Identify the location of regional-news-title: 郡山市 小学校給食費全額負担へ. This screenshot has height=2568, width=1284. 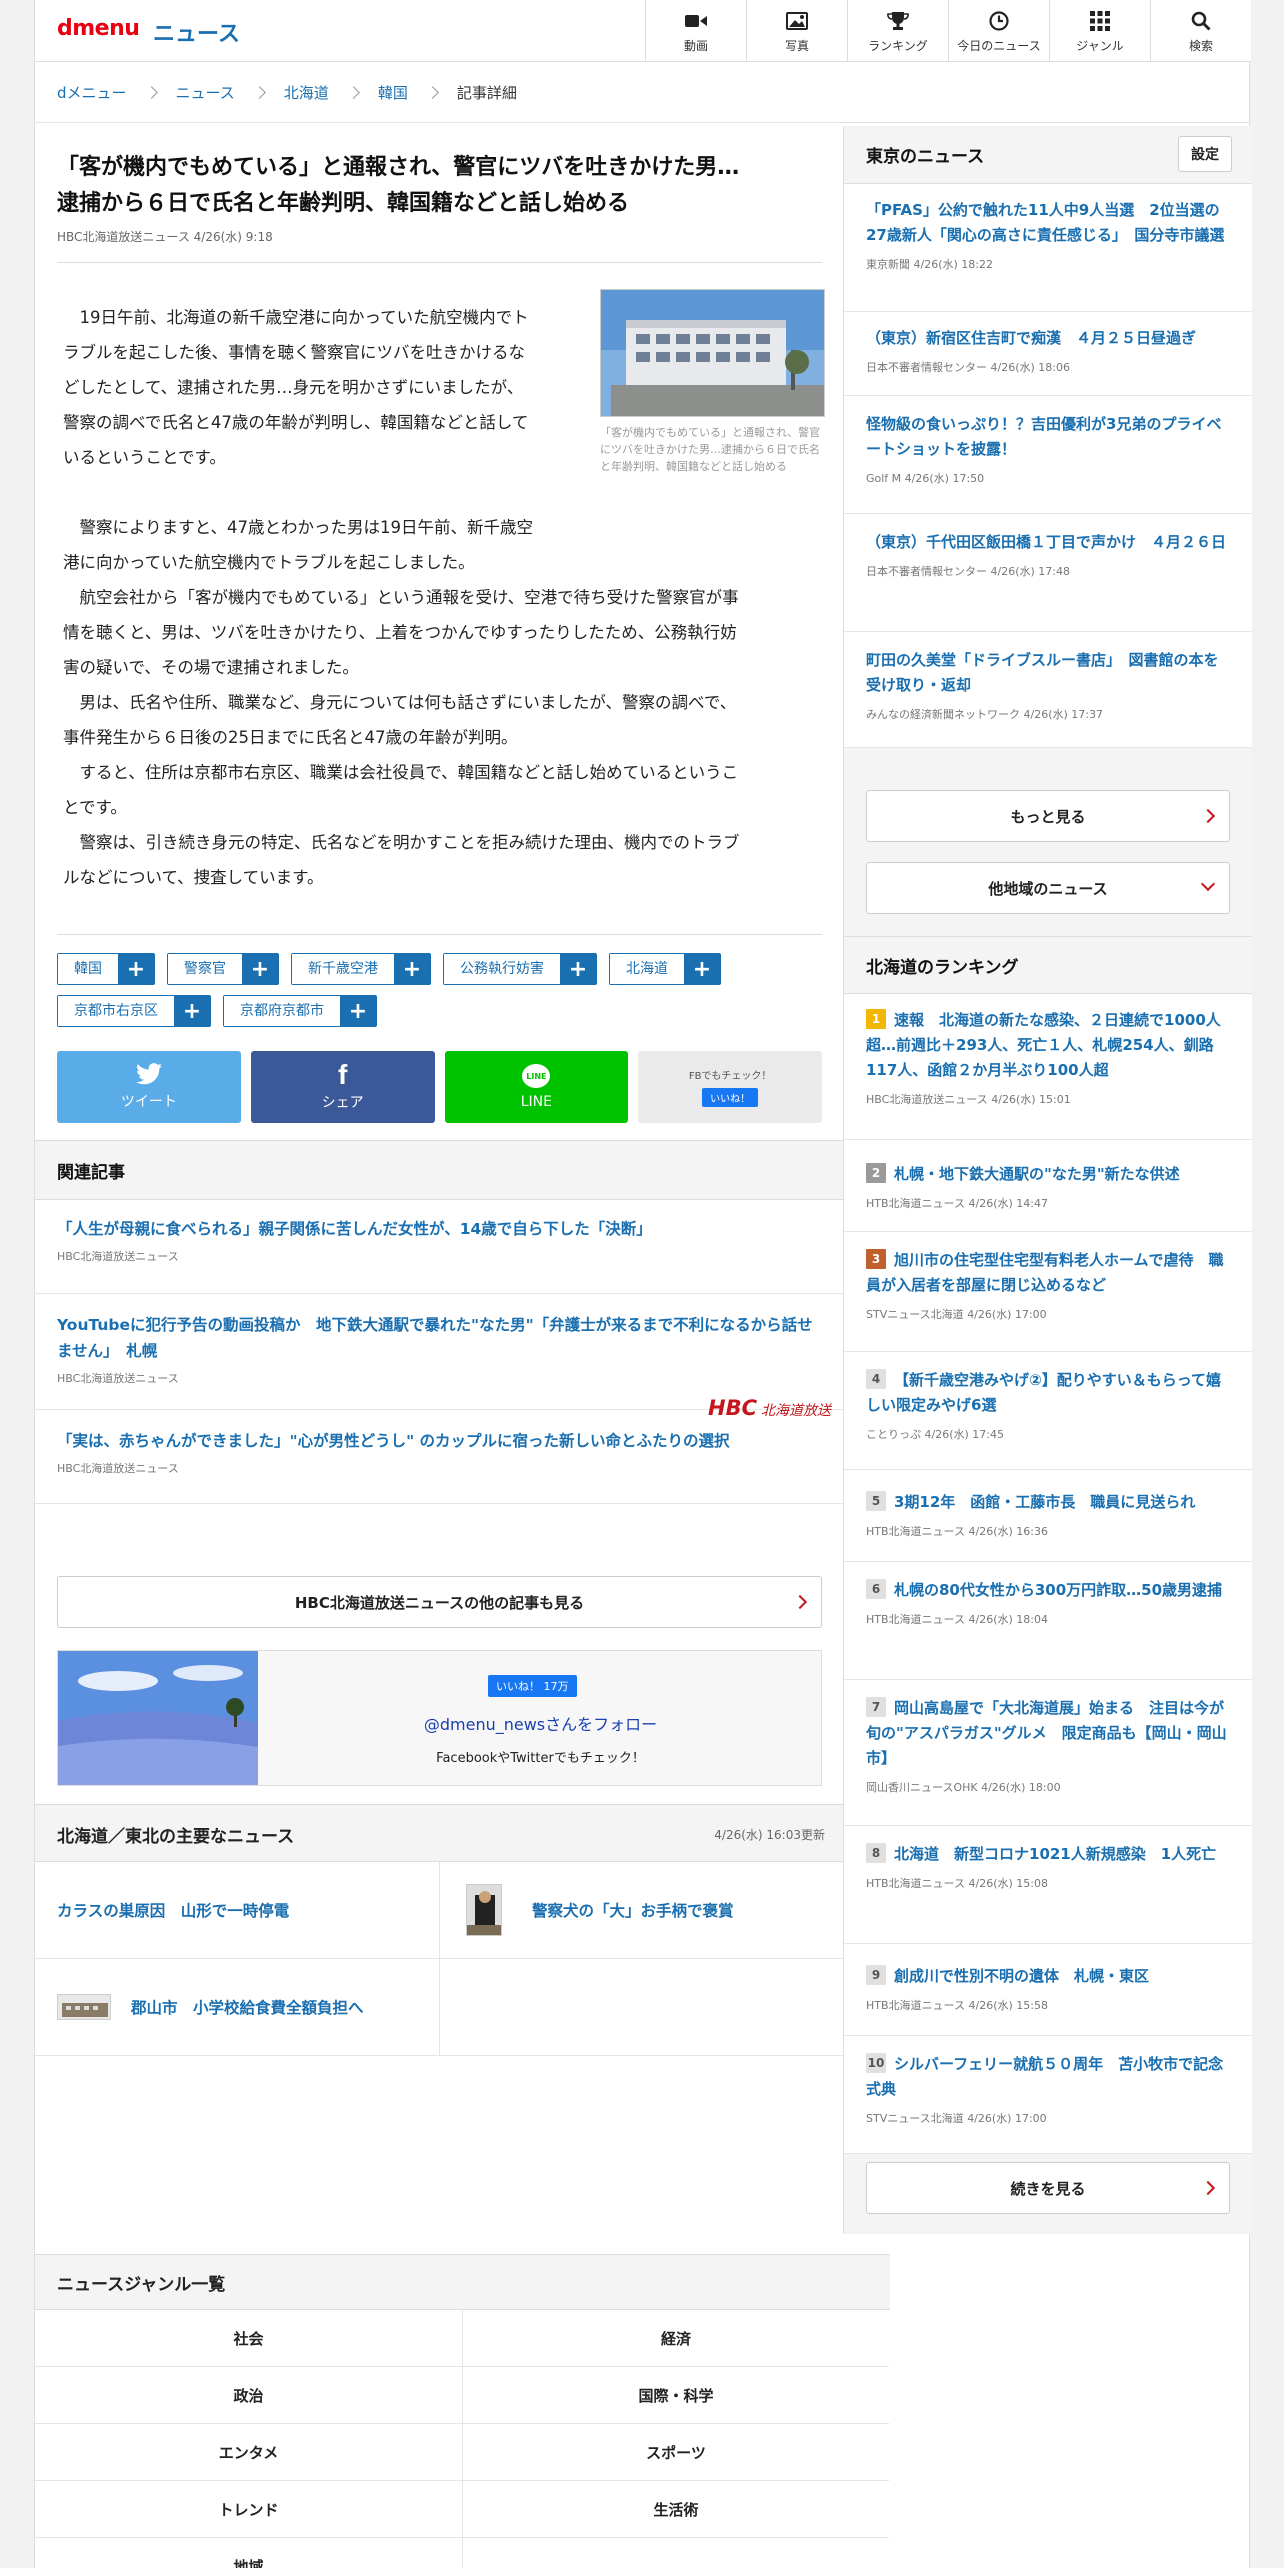
(247, 2007).